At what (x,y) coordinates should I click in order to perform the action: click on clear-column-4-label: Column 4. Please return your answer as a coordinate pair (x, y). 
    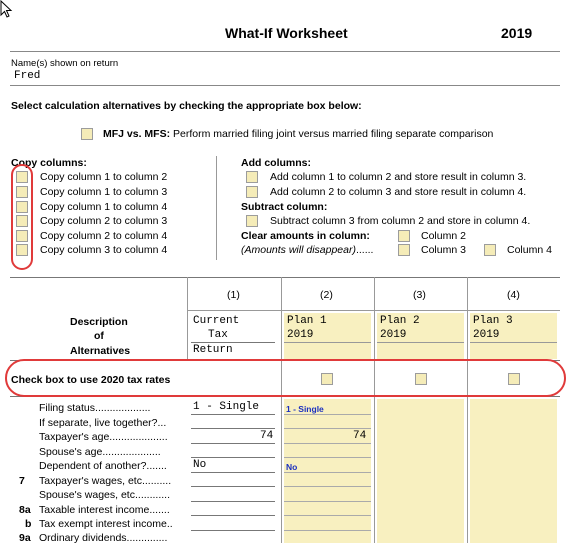
    Looking at the image, I should click on (529, 250).